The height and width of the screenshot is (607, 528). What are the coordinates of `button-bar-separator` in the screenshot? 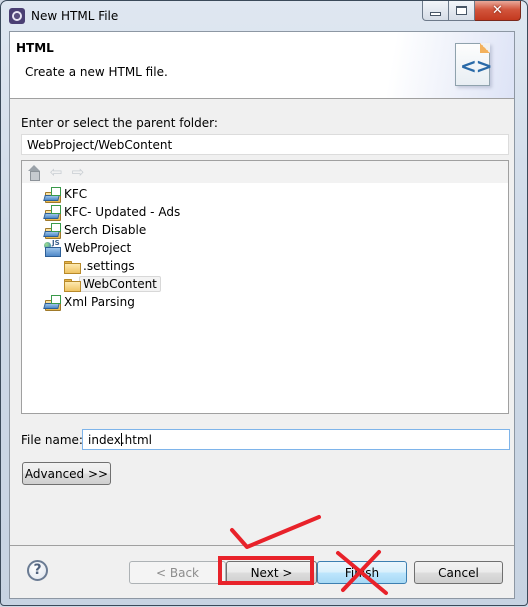 It's located at (262, 545).